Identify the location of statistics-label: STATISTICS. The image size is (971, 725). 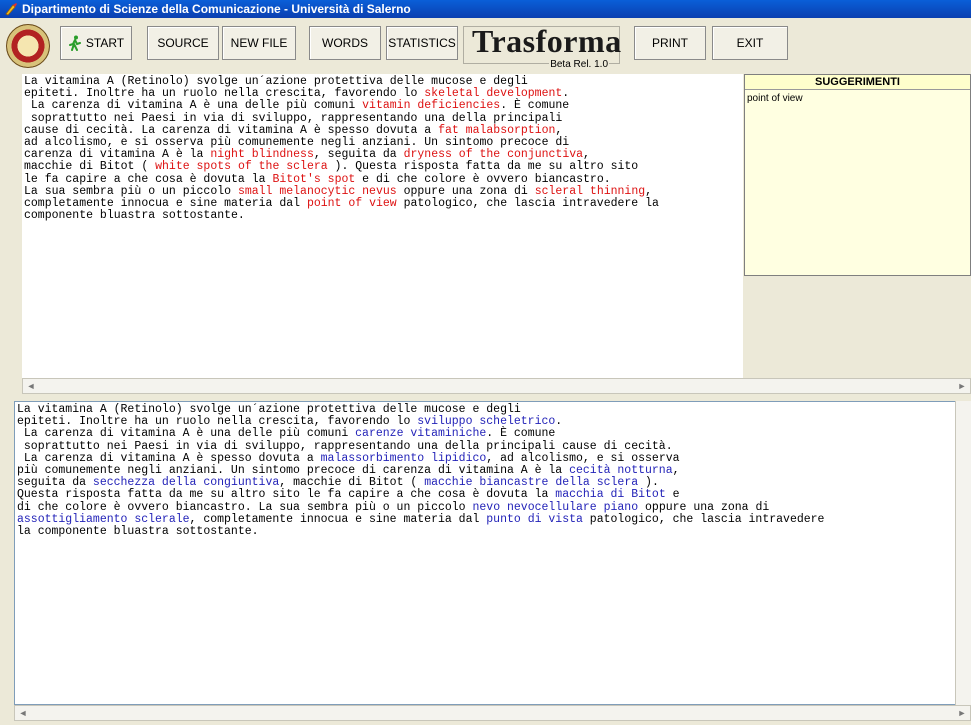
(422, 43).